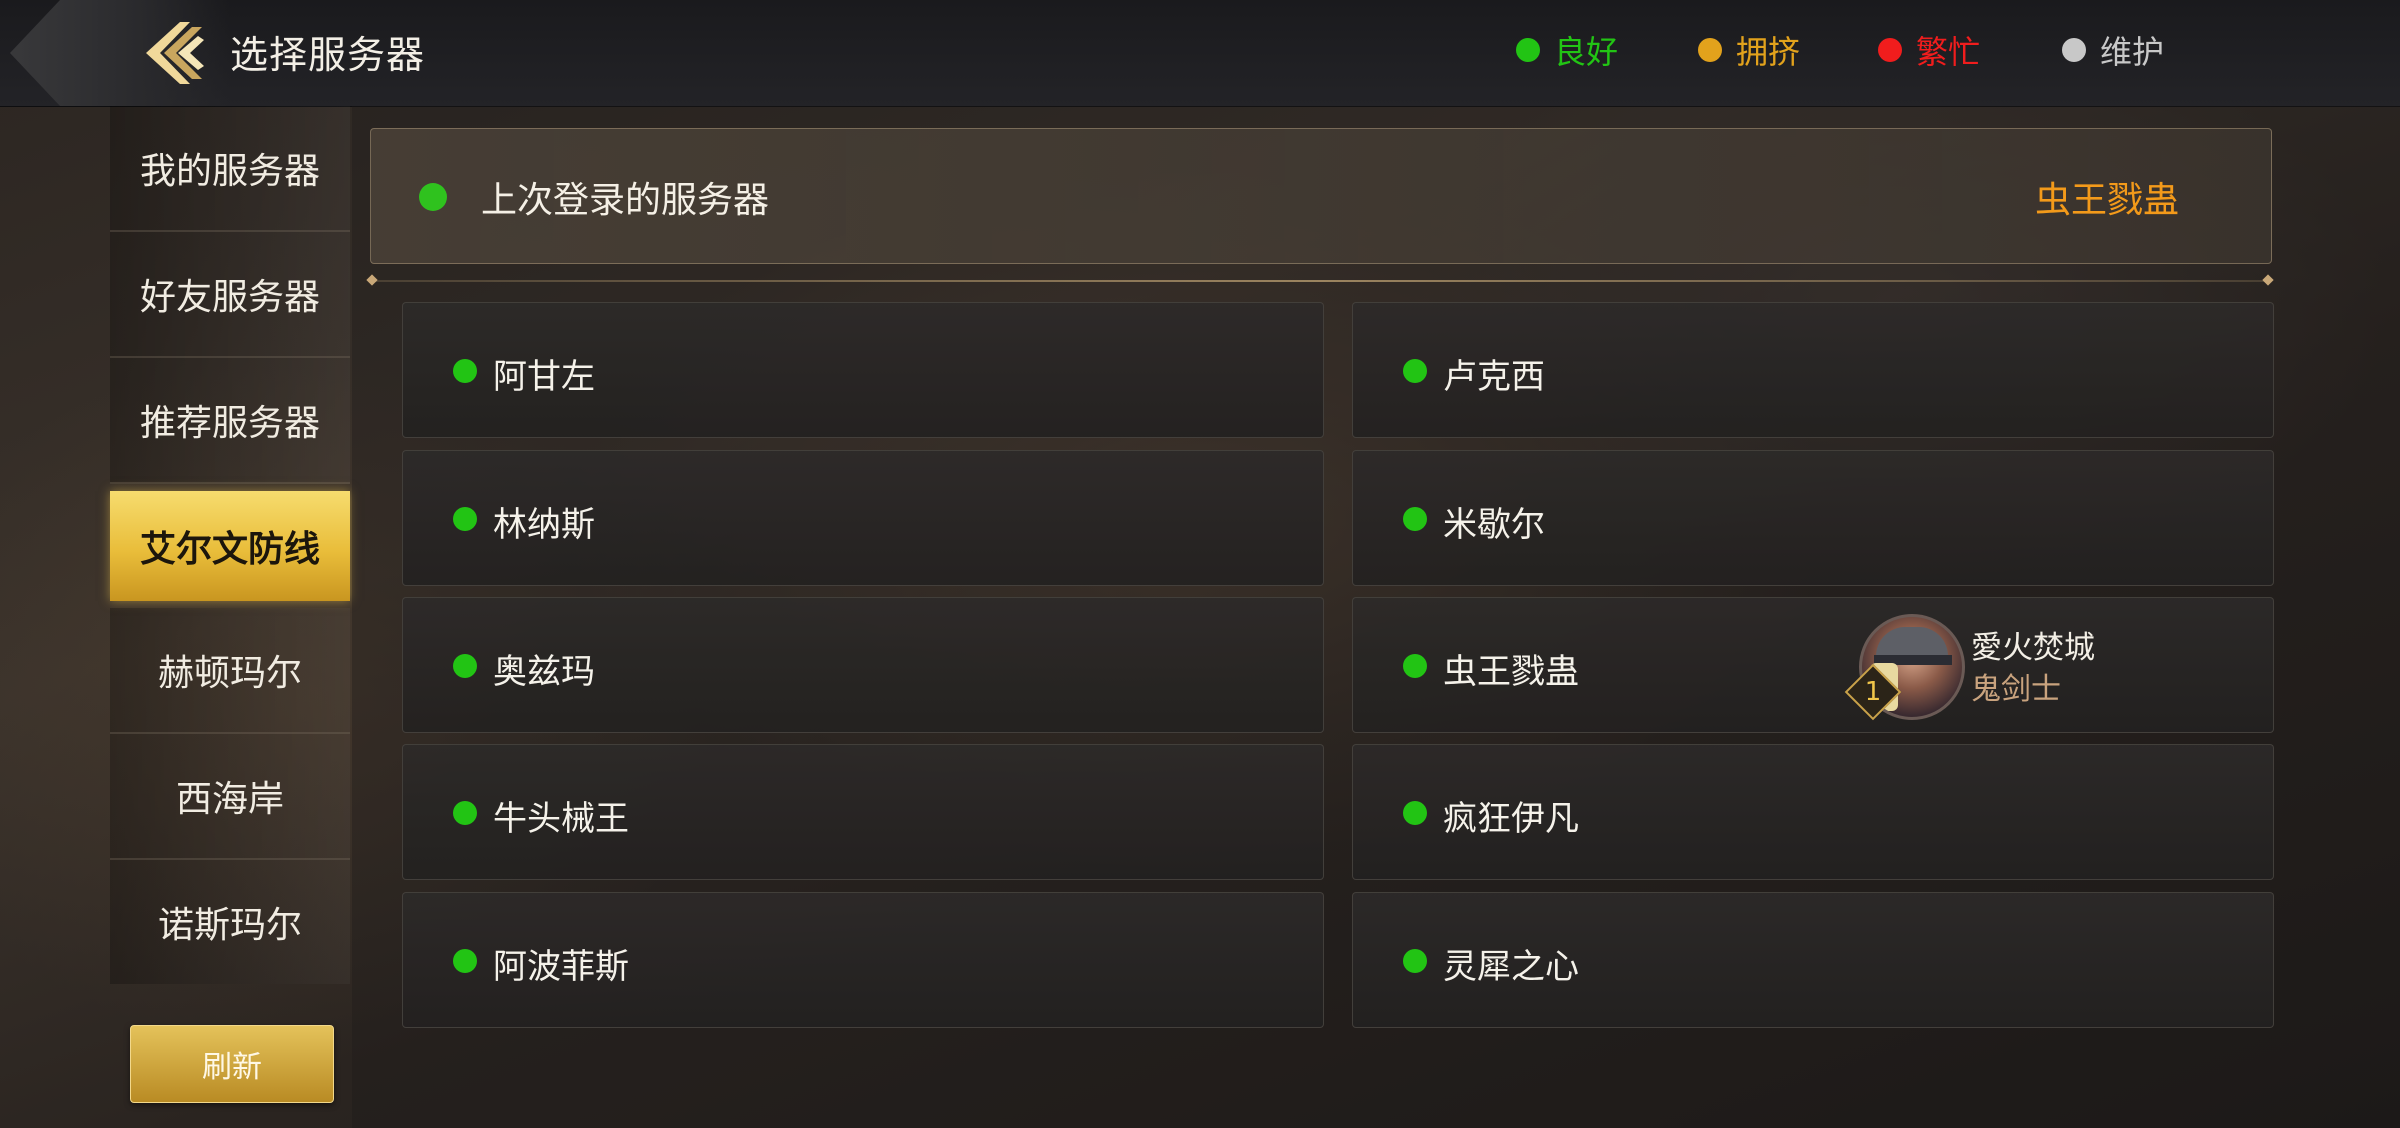 This screenshot has width=2400, height=1128. What do you see at coordinates (2106, 200) in the screenshot?
I see `last-login-server-name: 虫王戮蛊` at bounding box center [2106, 200].